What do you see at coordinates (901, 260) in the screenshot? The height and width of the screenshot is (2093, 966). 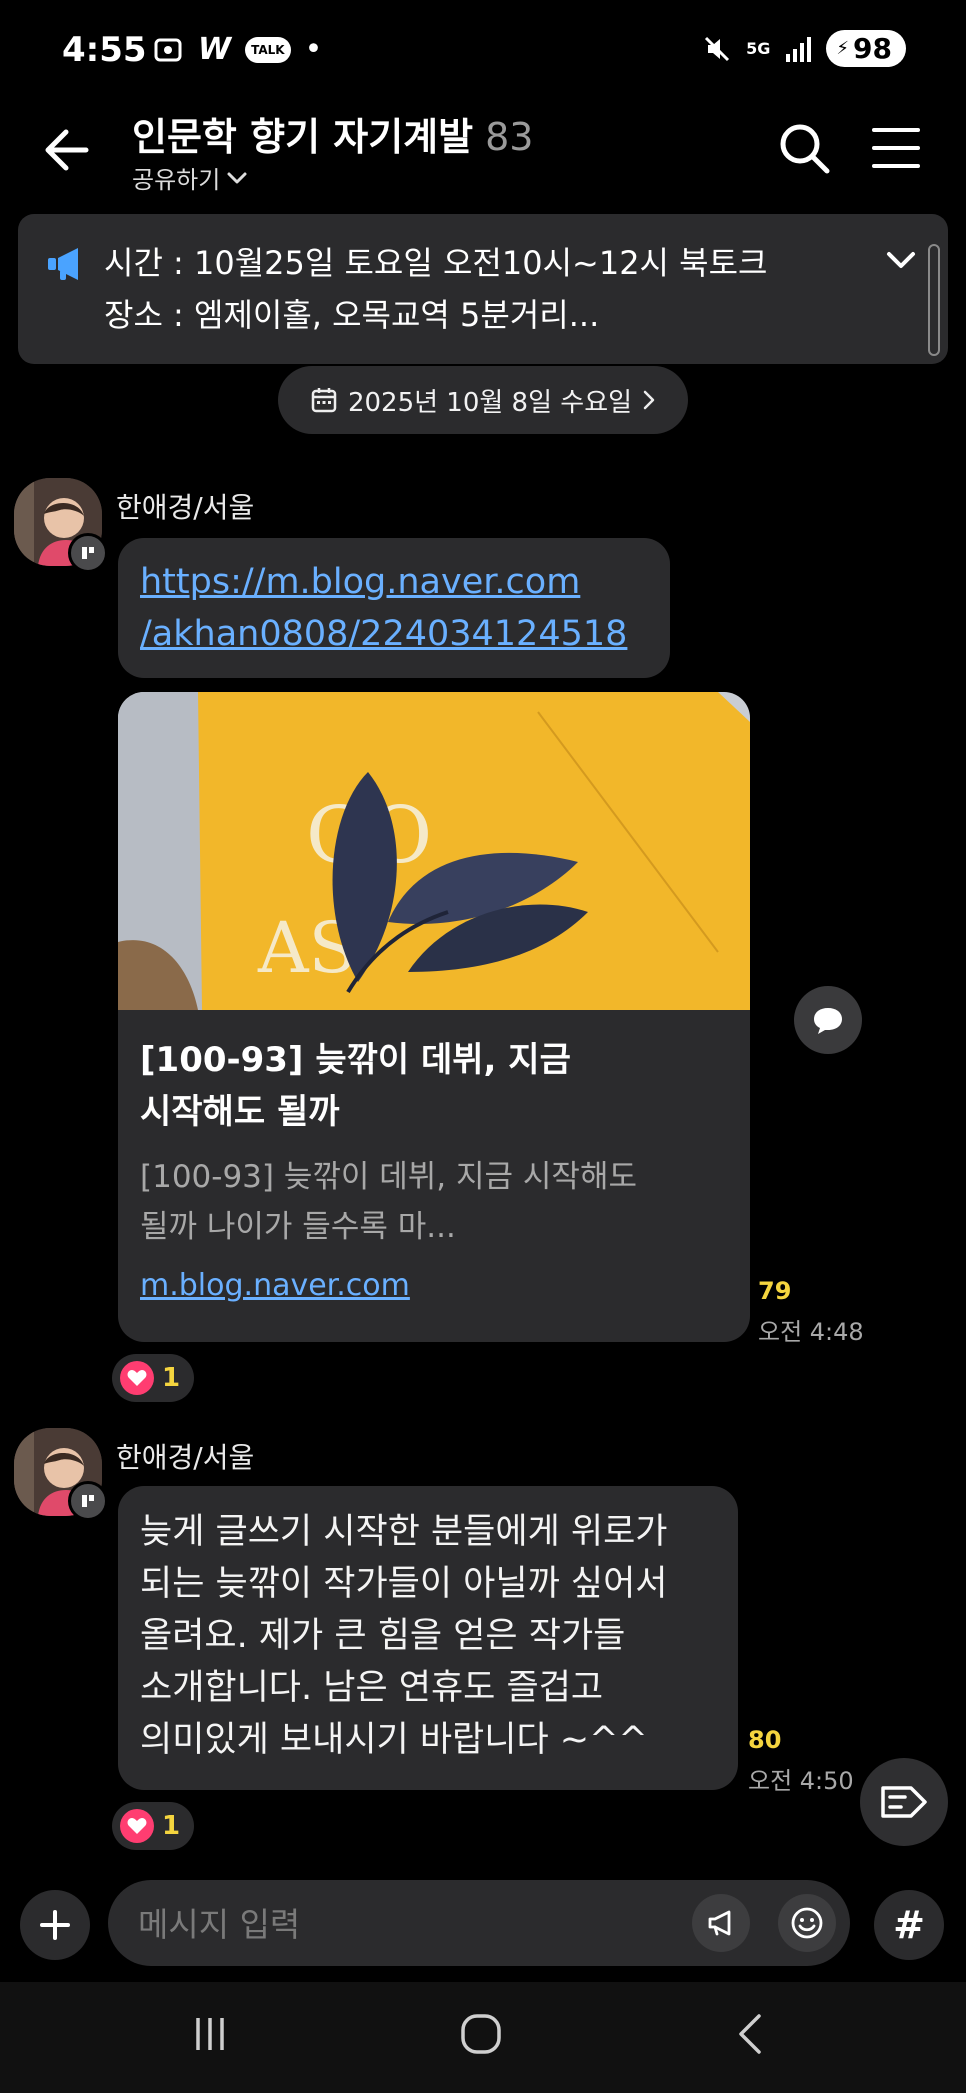 I see `notice-expand-chevron-icon` at bounding box center [901, 260].